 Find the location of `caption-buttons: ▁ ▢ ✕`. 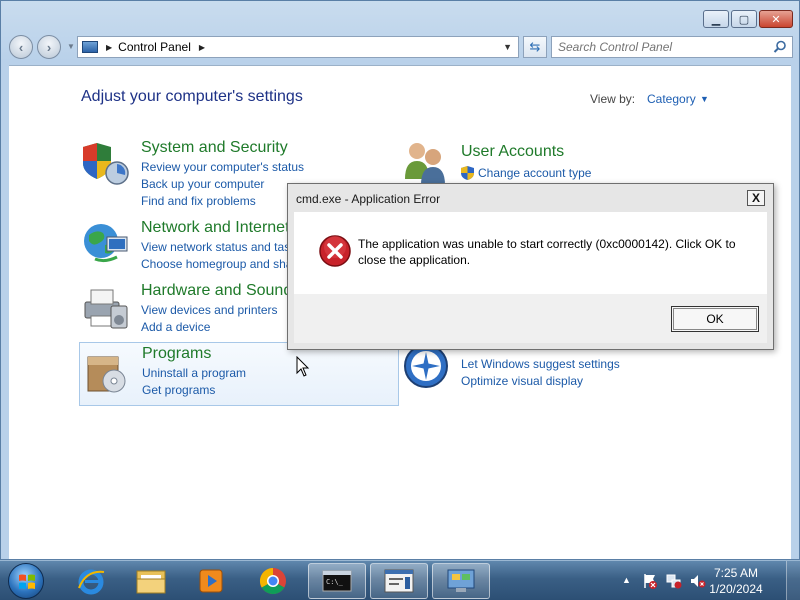

caption-buttons: ▁ ▢ ✕ is located at coordinates (747, 19).